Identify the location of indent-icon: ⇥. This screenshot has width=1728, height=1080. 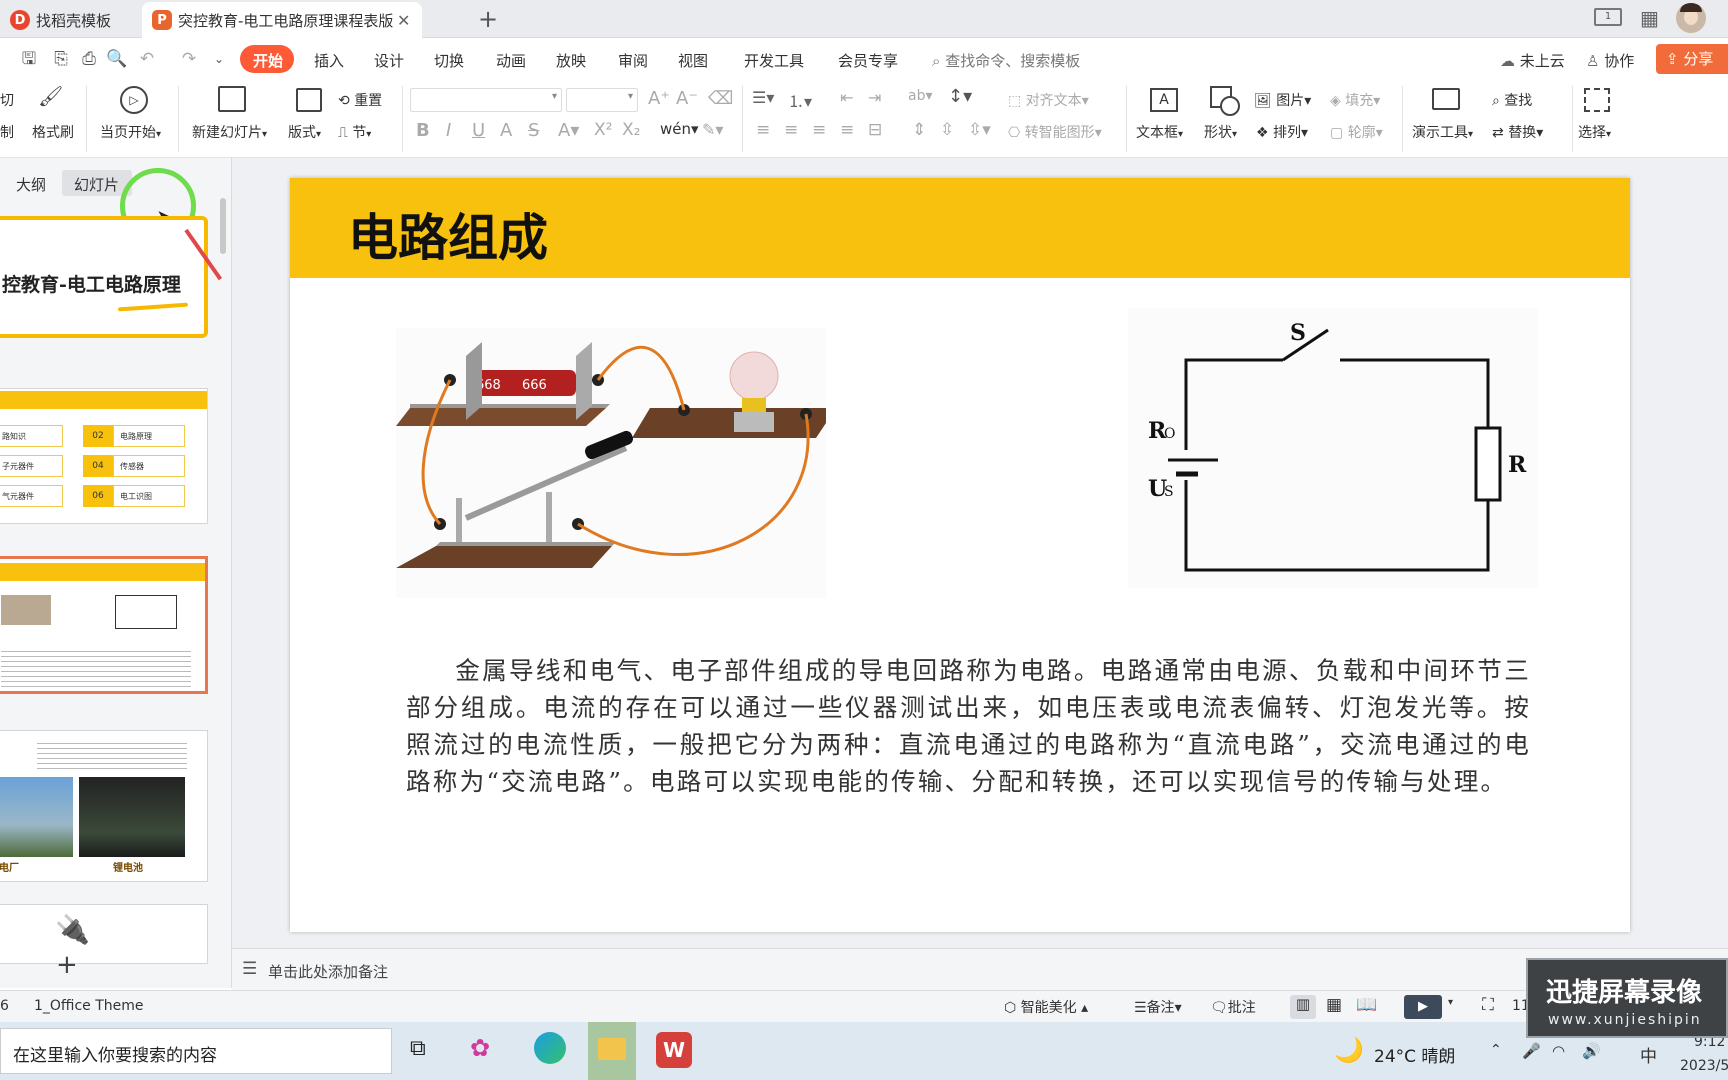
(874, 97).